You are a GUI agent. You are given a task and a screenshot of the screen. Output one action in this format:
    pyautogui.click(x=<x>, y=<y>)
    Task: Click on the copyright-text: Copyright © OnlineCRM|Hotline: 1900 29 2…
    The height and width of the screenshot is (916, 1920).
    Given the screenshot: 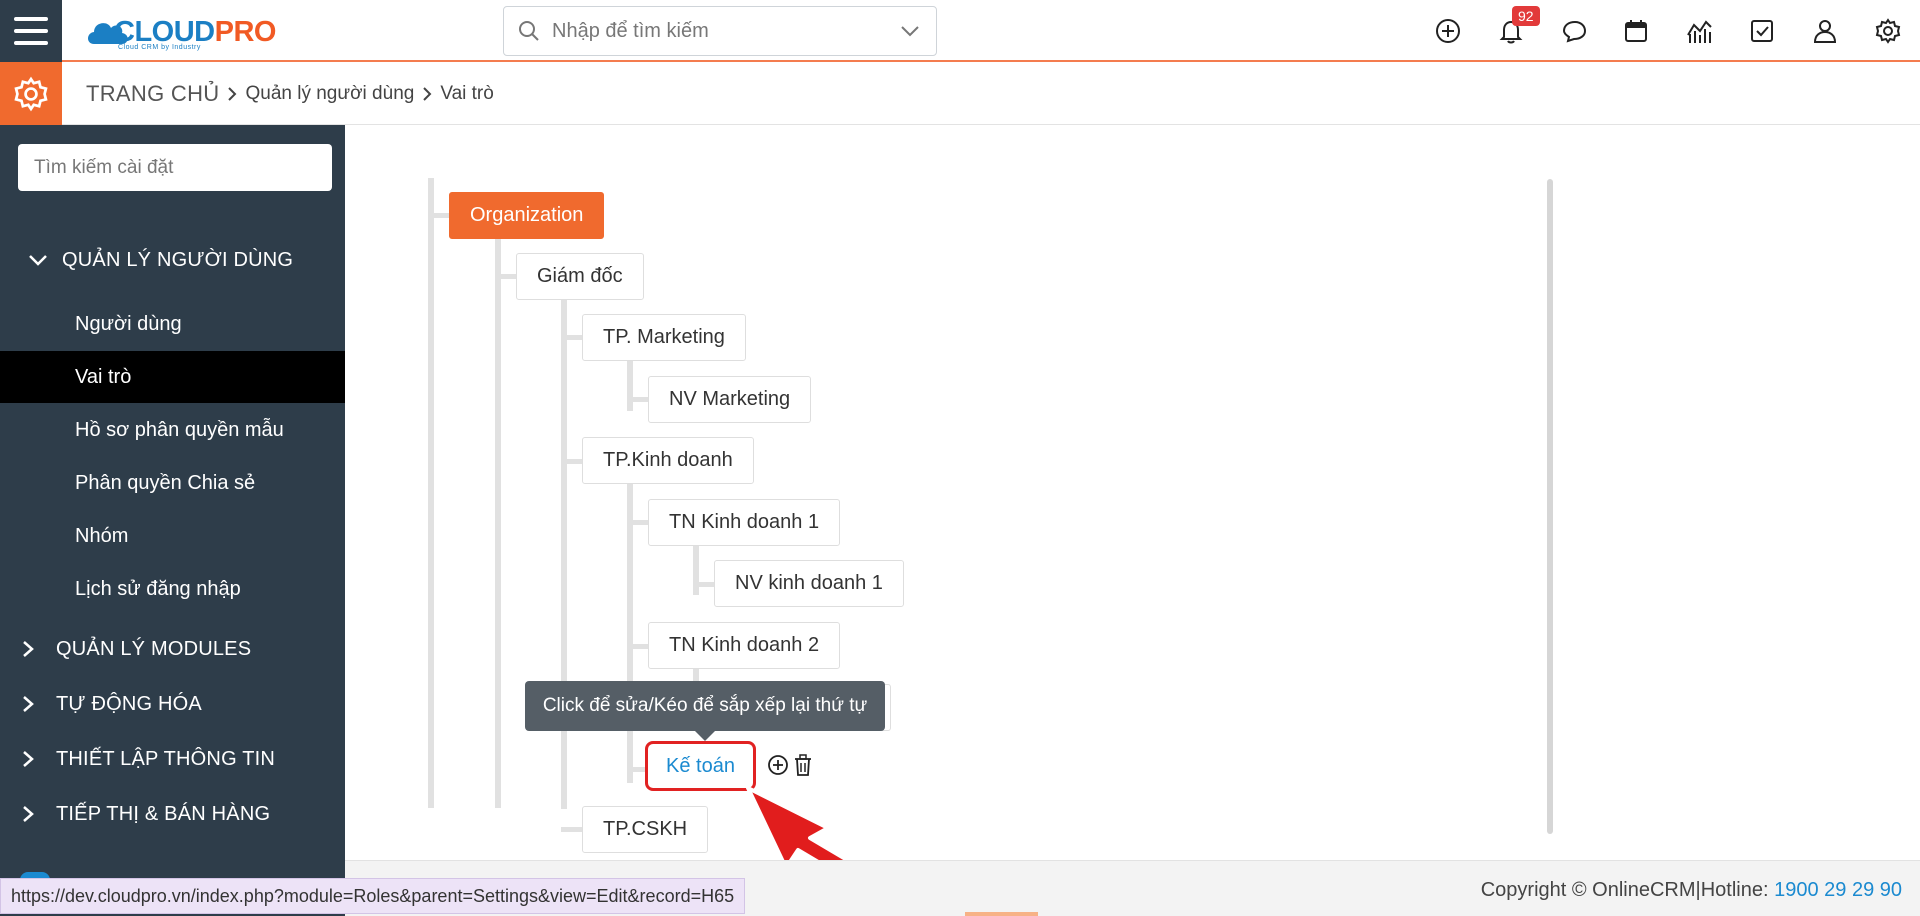 What is the action you would take?
    pyautogui.click(x=1691, y=890)
    